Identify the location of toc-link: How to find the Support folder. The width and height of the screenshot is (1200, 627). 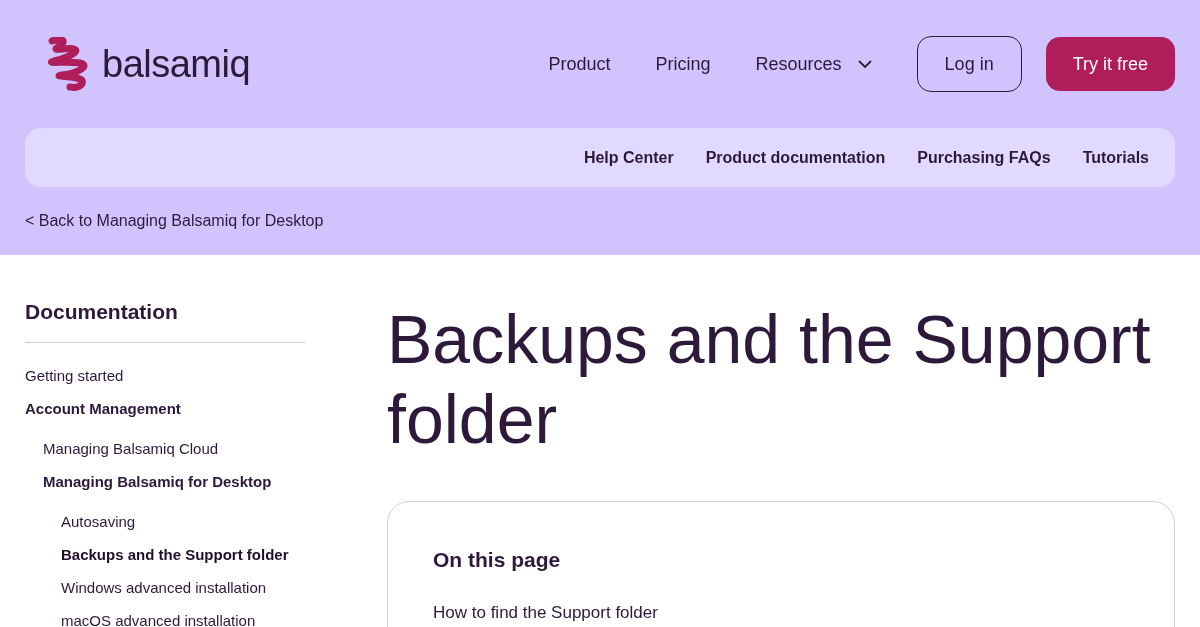
(781, 612).